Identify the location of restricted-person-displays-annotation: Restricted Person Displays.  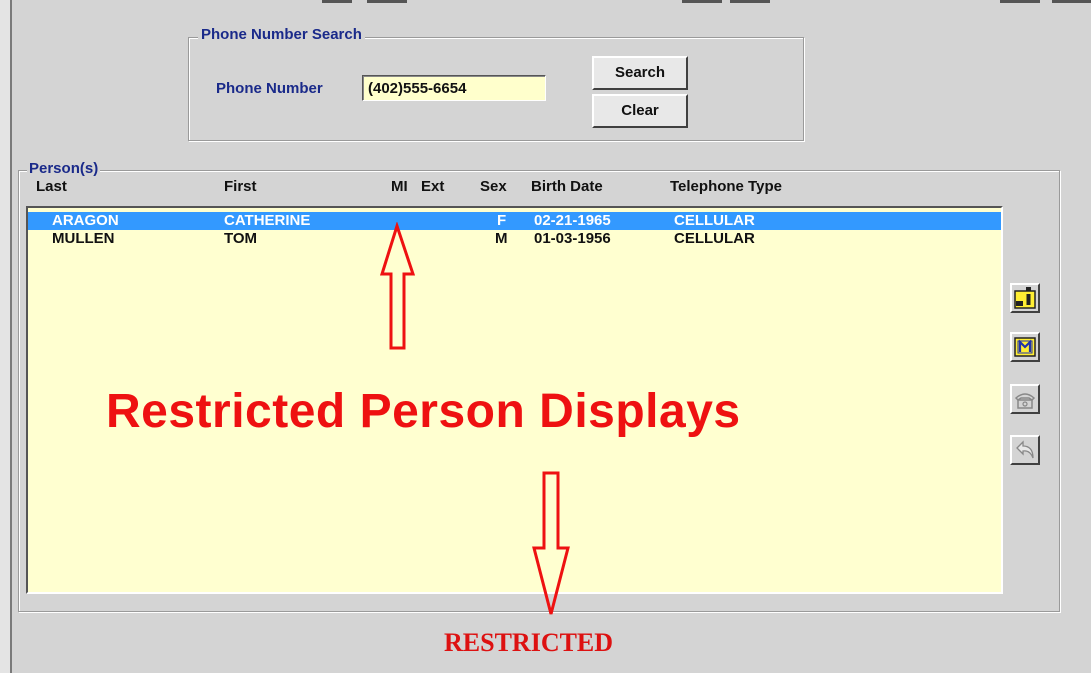
(423, 411).